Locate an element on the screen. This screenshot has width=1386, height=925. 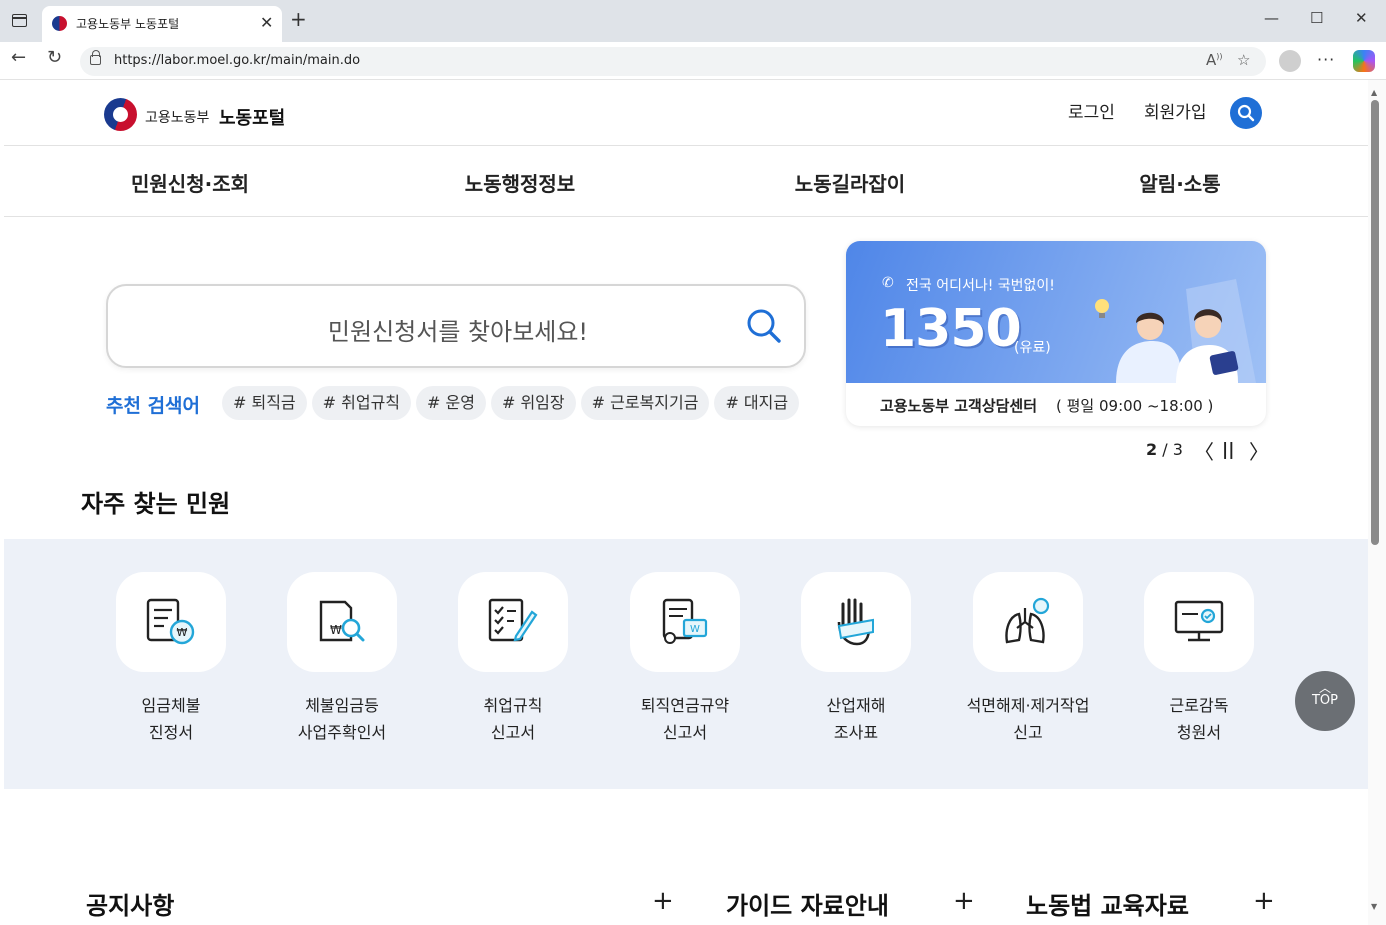
browser-tab: 고용노동부 노동포털 ✕ is located at coordinates (162, 24).